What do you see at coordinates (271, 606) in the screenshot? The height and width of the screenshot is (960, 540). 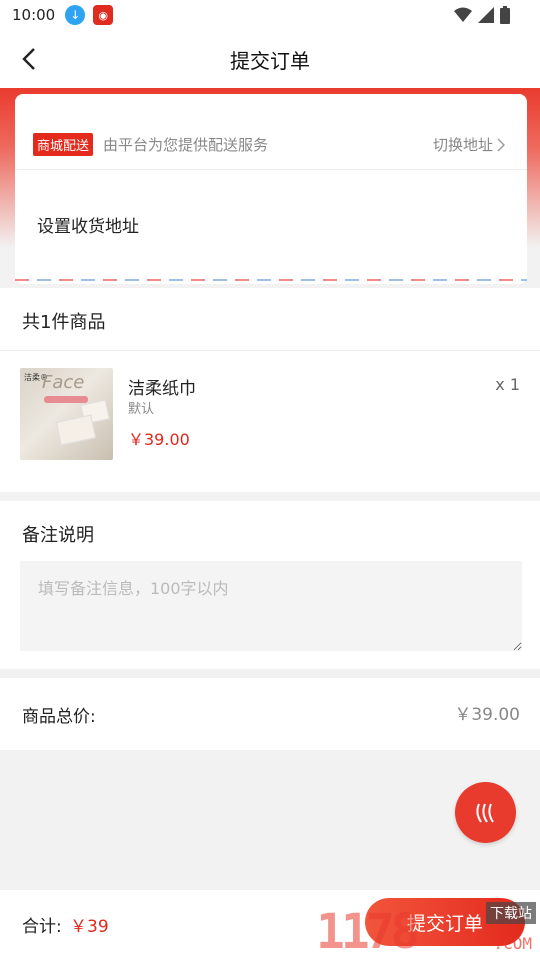 I see `remark-input` at bounding box center [271, 606].